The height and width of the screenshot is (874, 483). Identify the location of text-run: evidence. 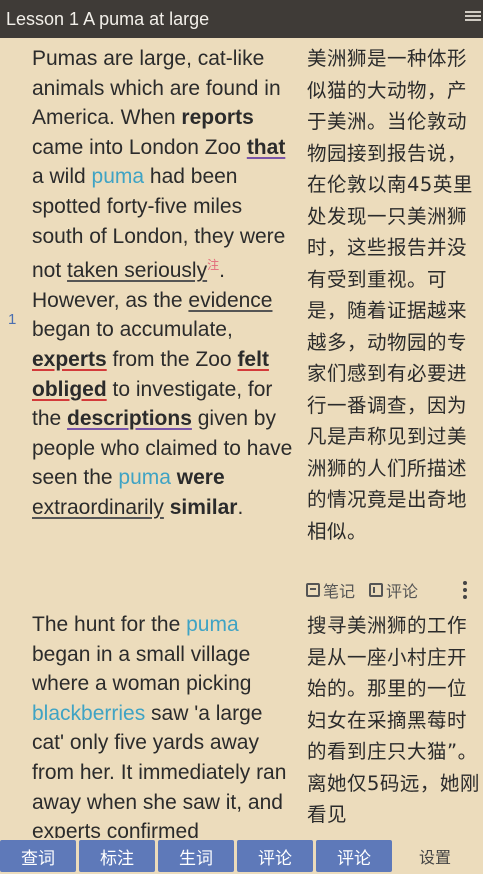
(230, 300).